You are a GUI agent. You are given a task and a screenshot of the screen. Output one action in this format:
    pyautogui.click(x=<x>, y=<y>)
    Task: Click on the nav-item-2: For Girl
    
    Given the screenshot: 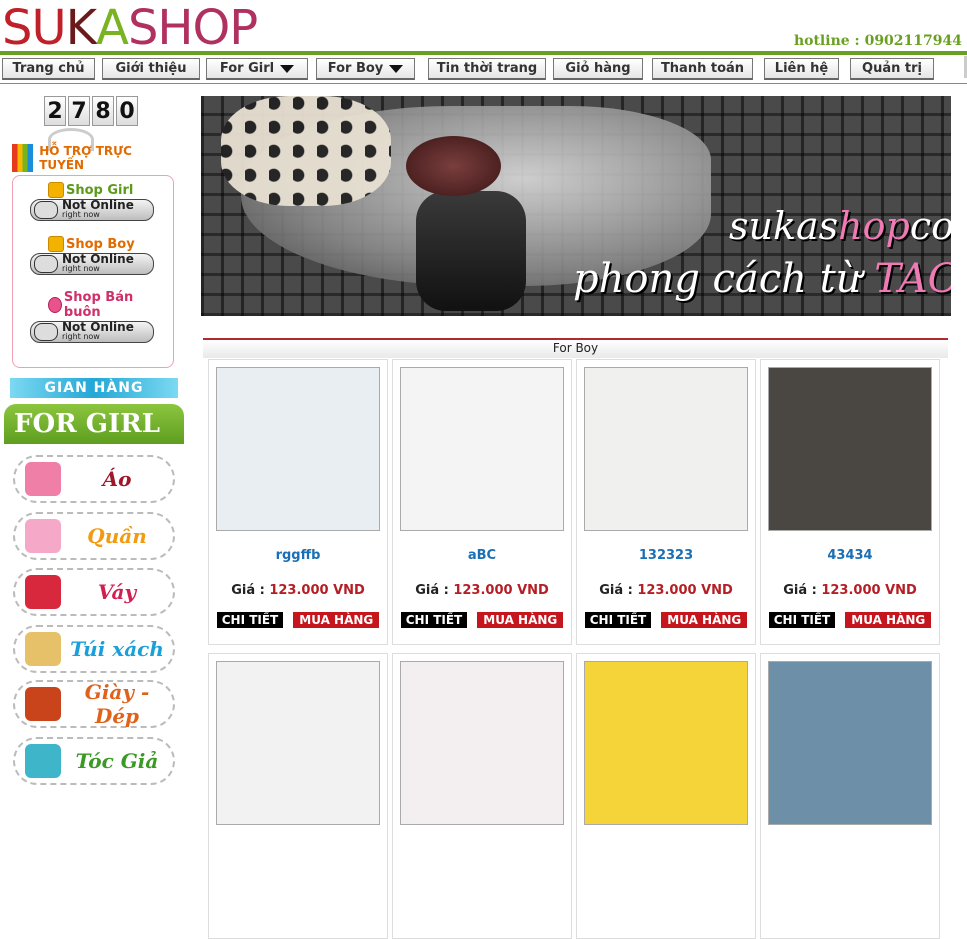 What is the action you would take?
    pyautogui.click(x=257, y=69)
    